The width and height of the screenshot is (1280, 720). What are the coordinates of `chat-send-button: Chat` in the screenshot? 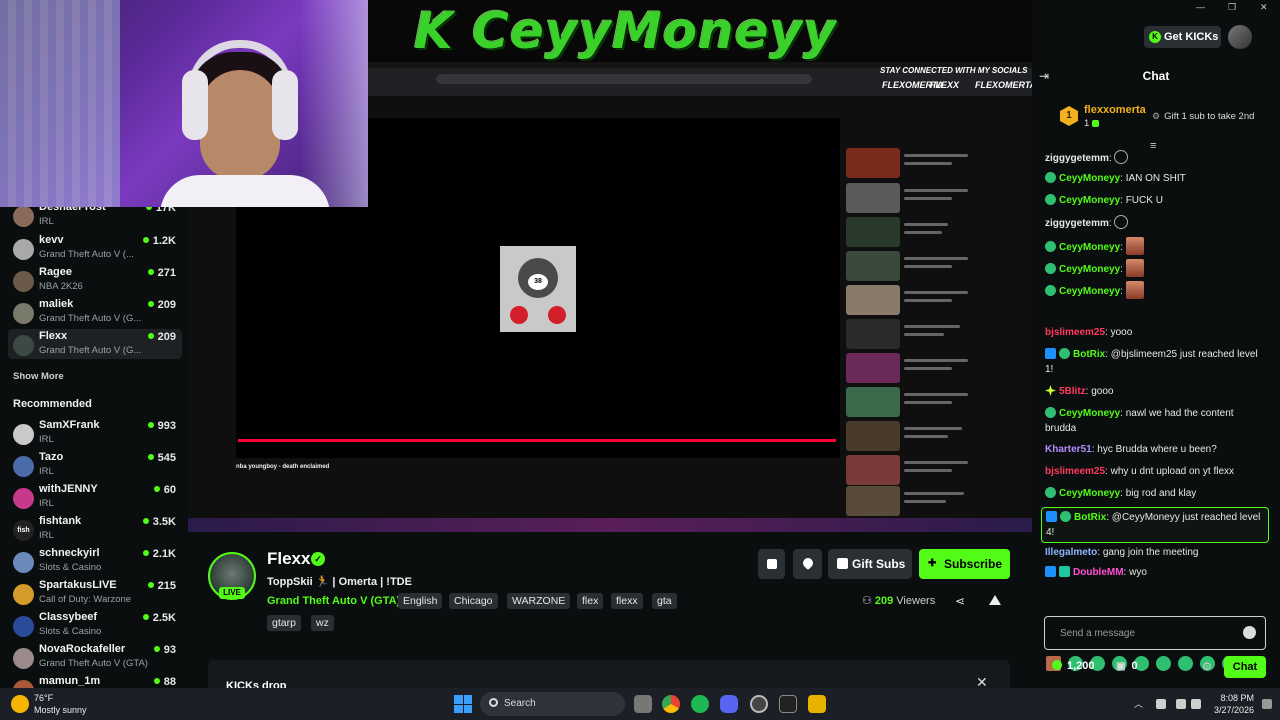 It's located at (1245, 667).